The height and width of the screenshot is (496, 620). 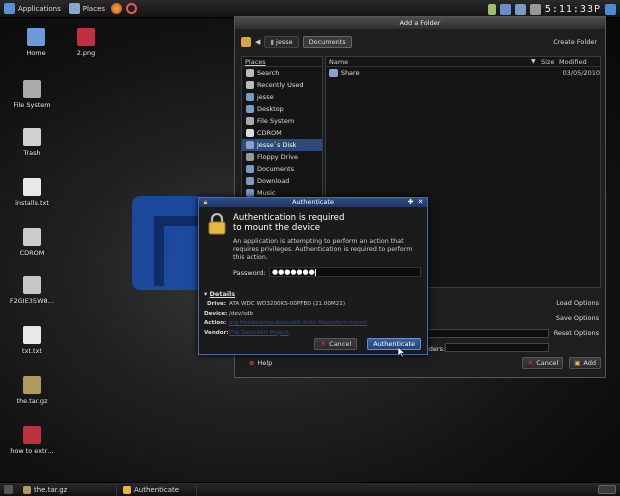 What do you see at coordinates (67, 489) in the screenshot?
I see `taskbar-item: the.tar.gz` at bounding box center [67, 489].